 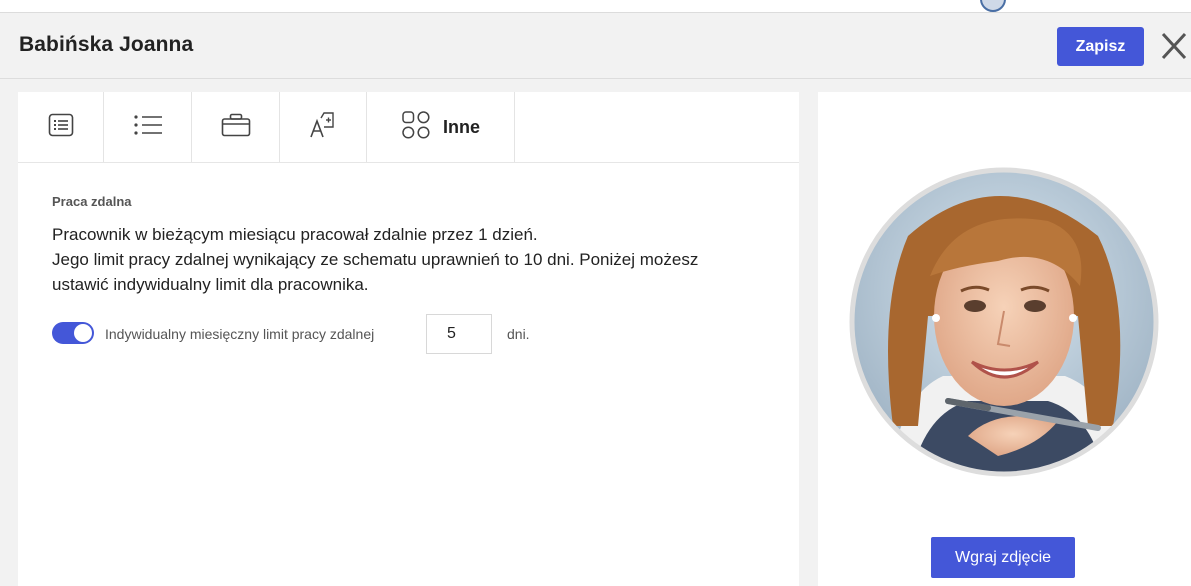 I want to click on apps-grid-icon, so click(x=416, y=127).